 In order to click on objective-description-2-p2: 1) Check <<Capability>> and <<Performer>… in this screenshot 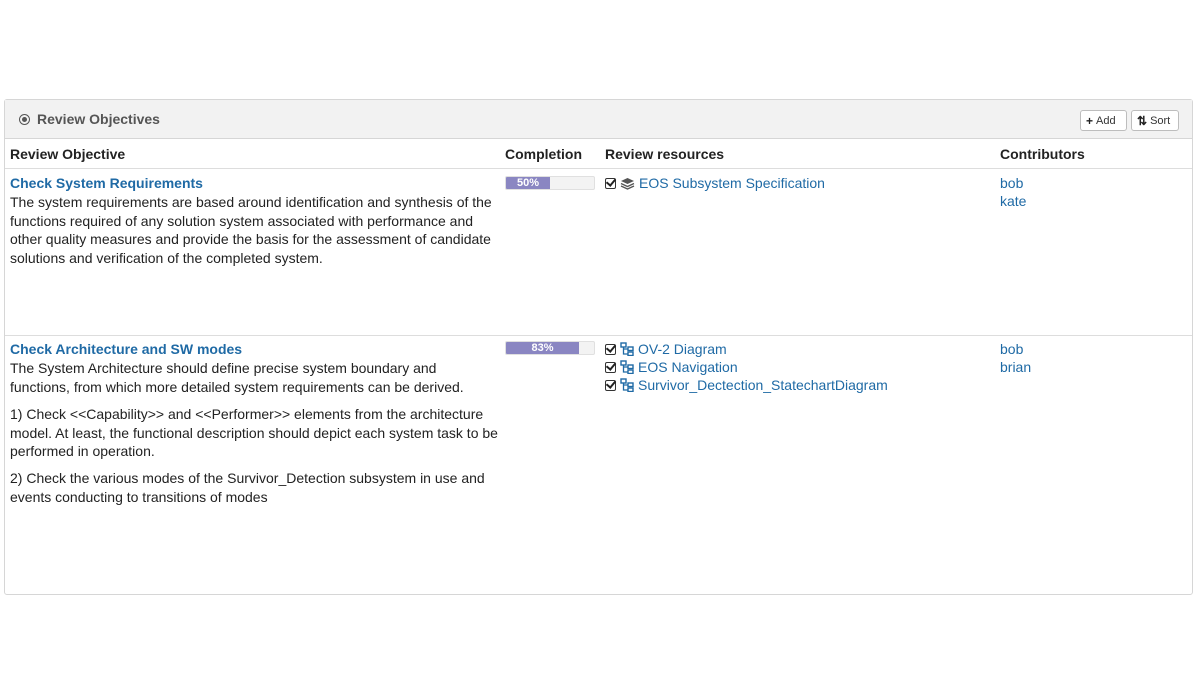, I will do `click(254, 432)`.